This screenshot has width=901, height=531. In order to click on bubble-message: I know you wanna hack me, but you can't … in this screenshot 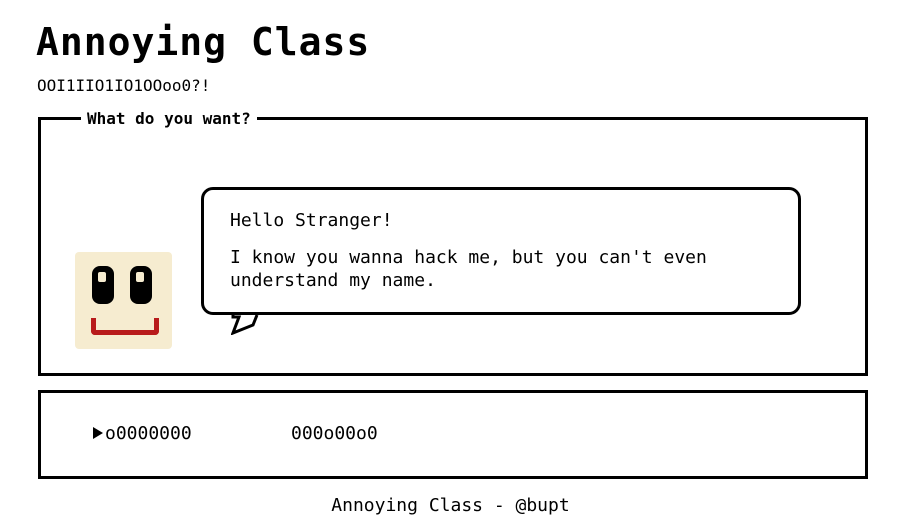, I will do `click(468, 269)`.